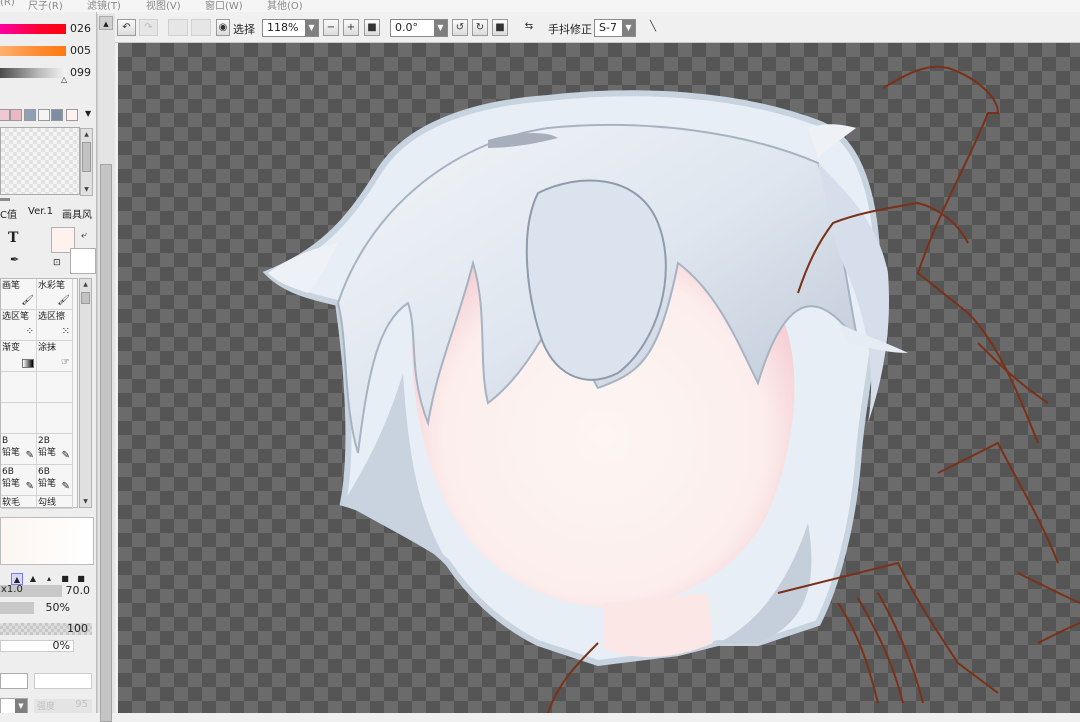 Image resolution: width=1080 pixels, height=722 pixels. I want to click on undo-button: ↶, so click(126, 27).